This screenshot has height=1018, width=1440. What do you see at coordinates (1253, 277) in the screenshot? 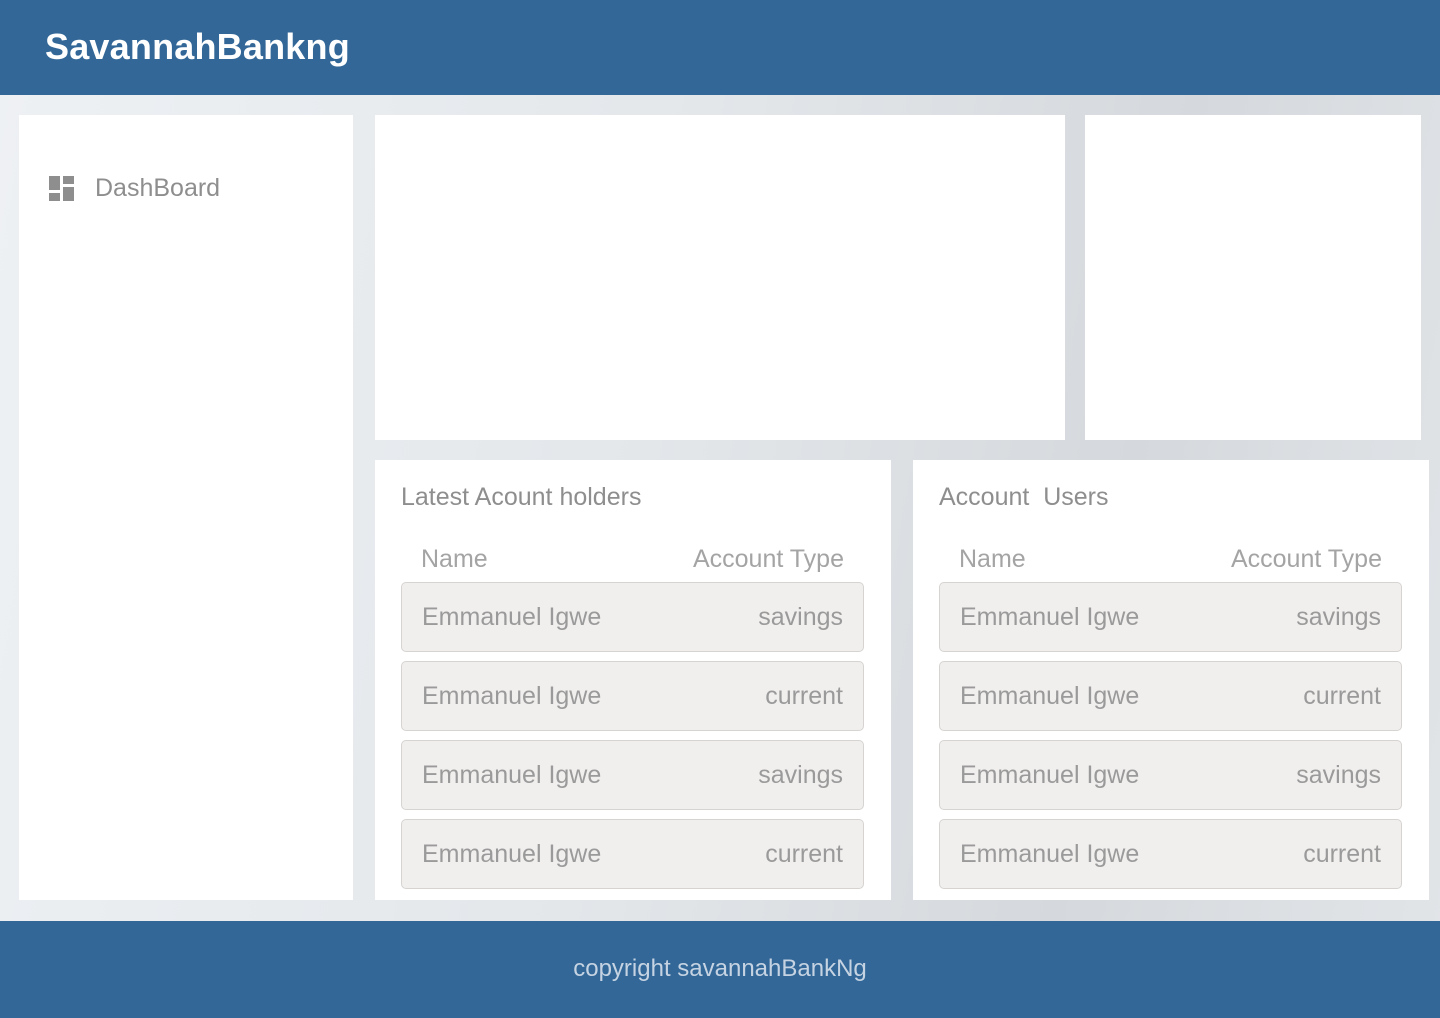
I see `summary-panel` at bounding box center [1253, 277].